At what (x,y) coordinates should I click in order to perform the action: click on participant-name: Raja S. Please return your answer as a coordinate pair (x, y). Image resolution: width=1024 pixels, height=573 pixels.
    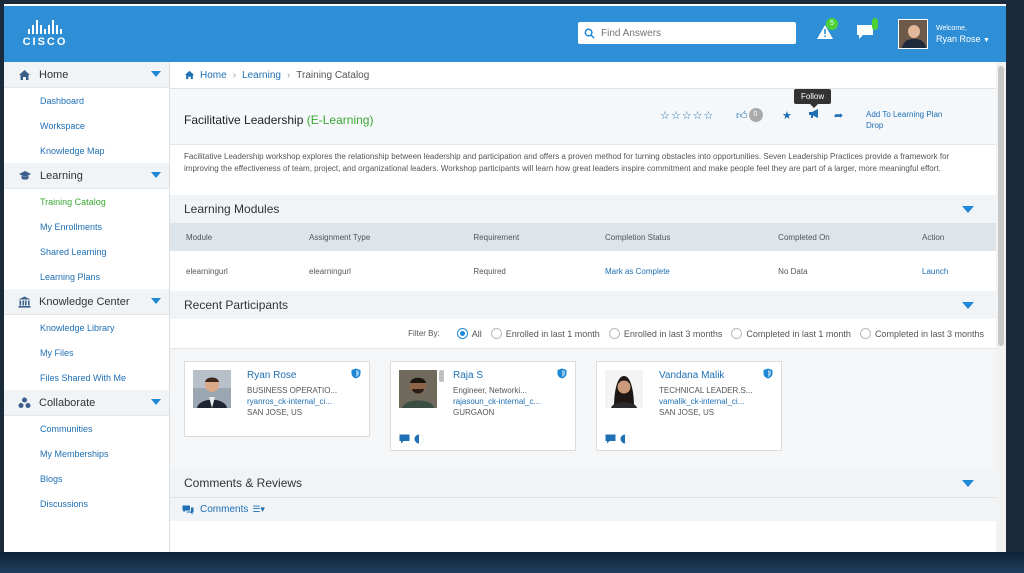
    Looking at the image, I should click on (468, 375).